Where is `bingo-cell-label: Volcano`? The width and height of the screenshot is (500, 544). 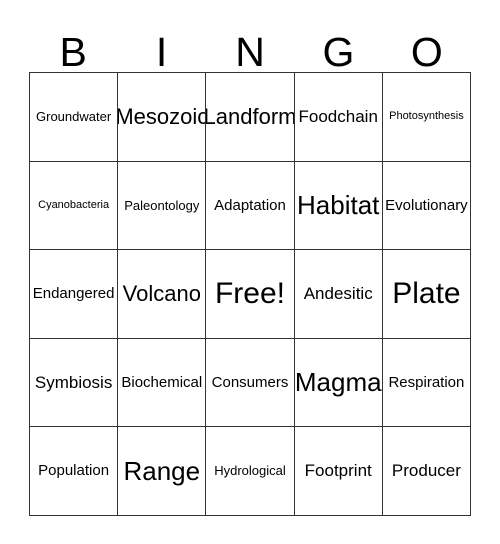 bingo-cell-label: Volcano is located at coordinates (161, 294).